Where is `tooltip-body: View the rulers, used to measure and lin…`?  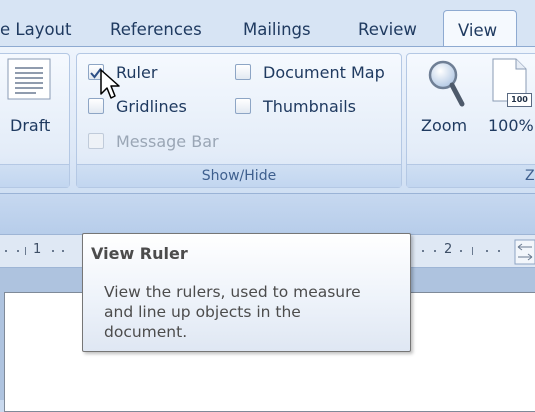
tooltip-body: View the rulers, used to measure and lin… is located at coordinates (232, 312).